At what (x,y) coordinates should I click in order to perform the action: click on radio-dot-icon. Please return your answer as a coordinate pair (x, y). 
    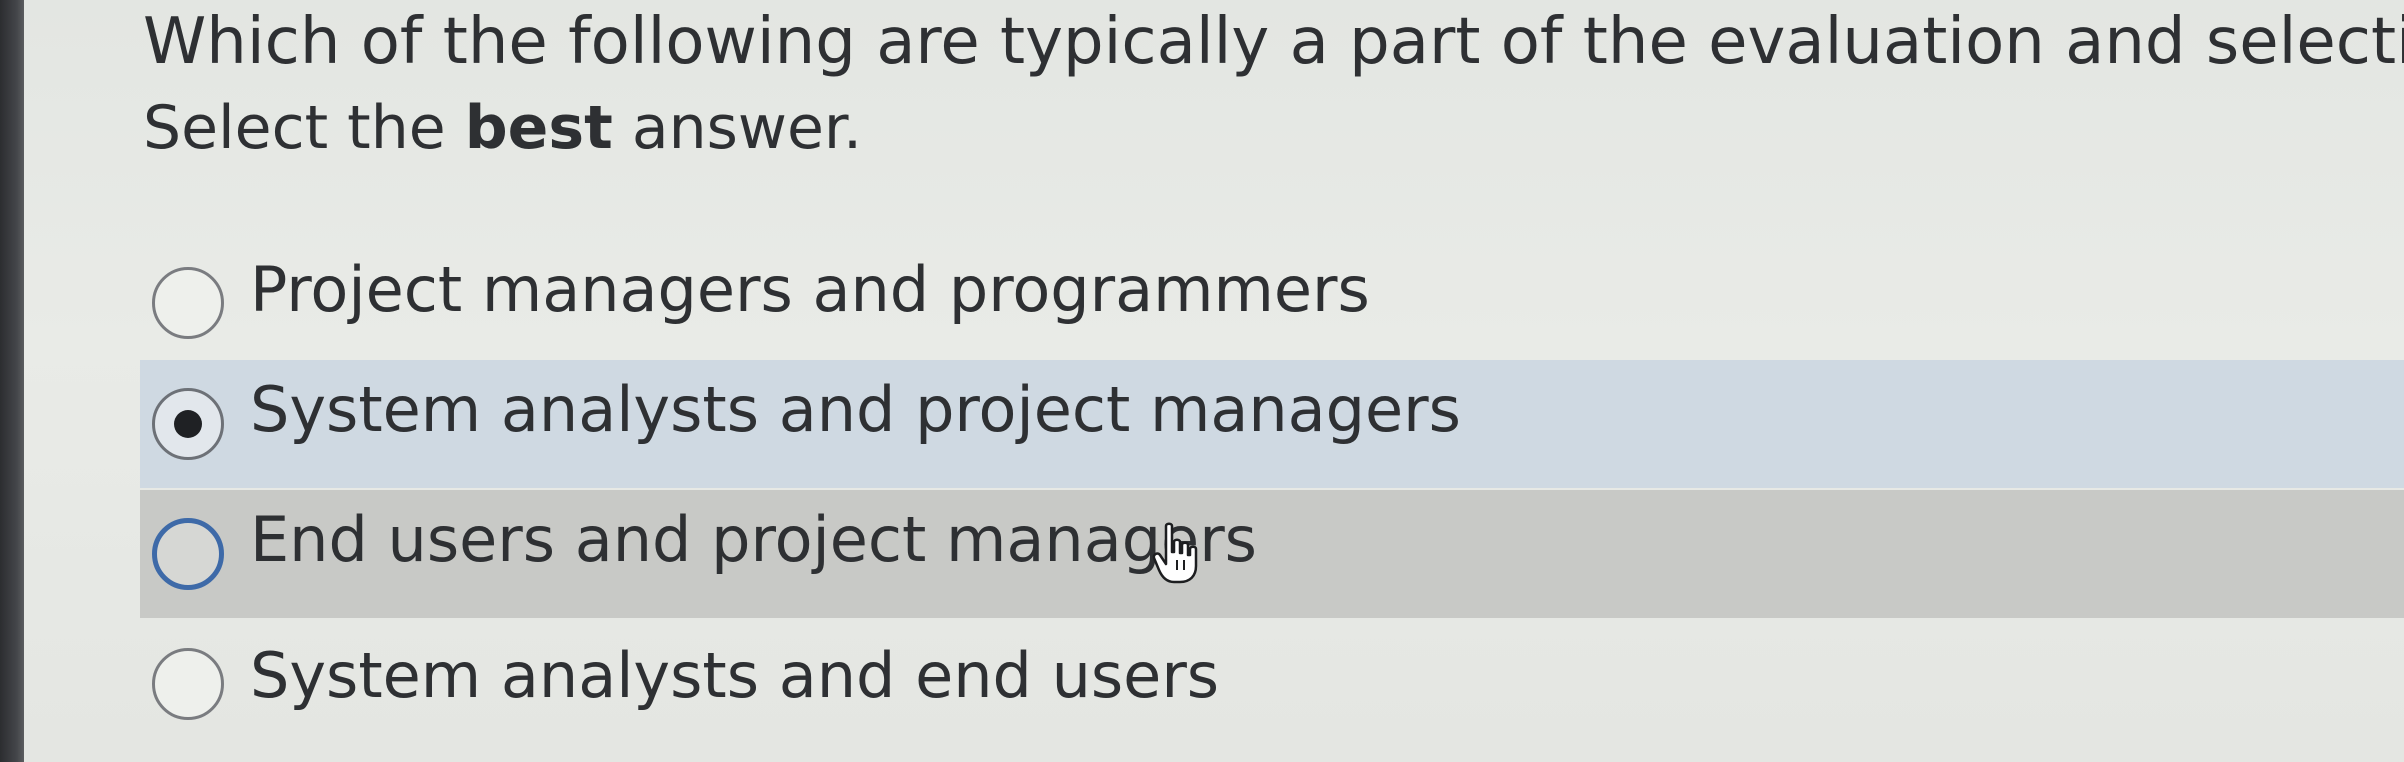
    Looking at the image, I should click on (188, 424).